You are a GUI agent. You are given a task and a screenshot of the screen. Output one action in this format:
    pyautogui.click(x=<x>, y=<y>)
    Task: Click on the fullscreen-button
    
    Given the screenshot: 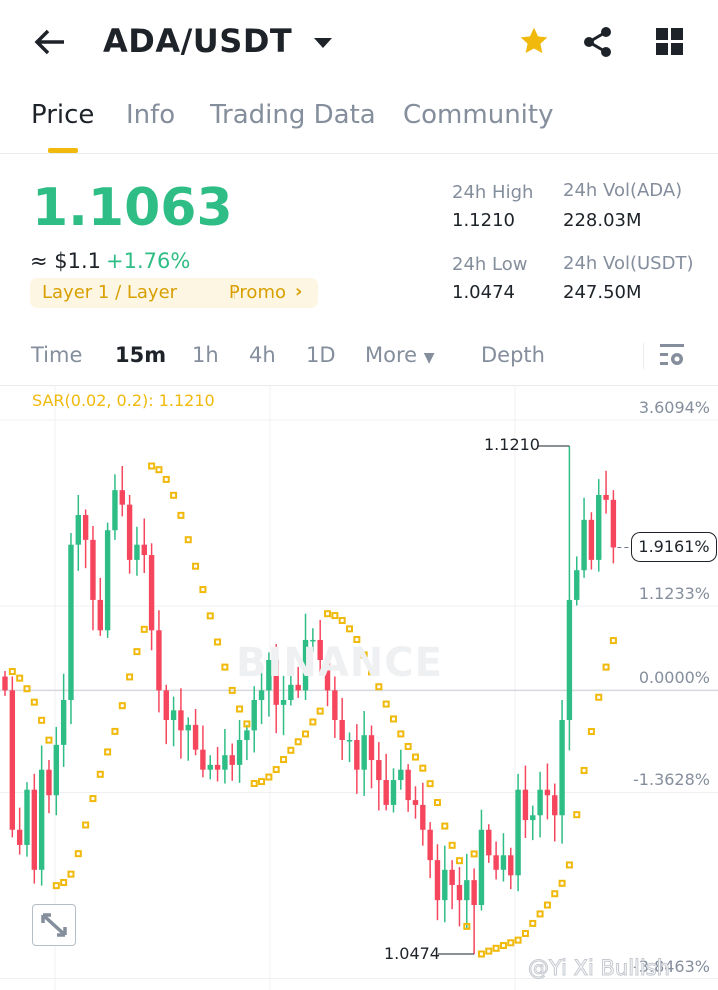 What is the action you would take?
    pyautogui.click(x=54, y=925)
    